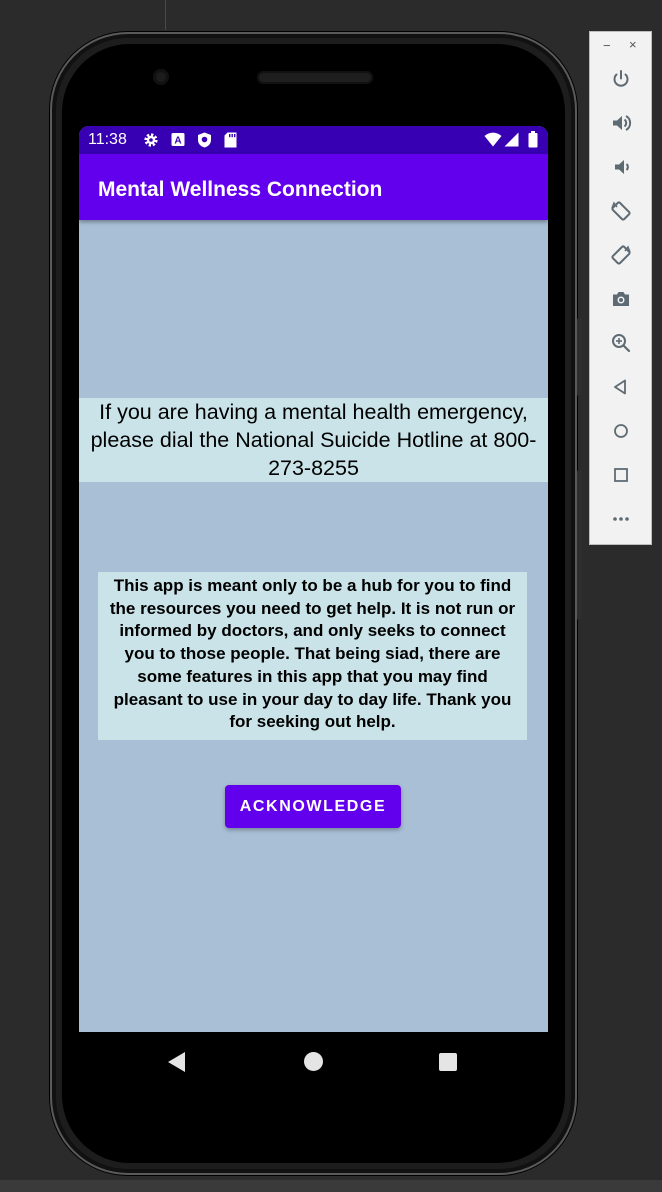  Describe the element at coordinates (315, 77) in the screenshot. I see `earpiece-speaker` at that location.